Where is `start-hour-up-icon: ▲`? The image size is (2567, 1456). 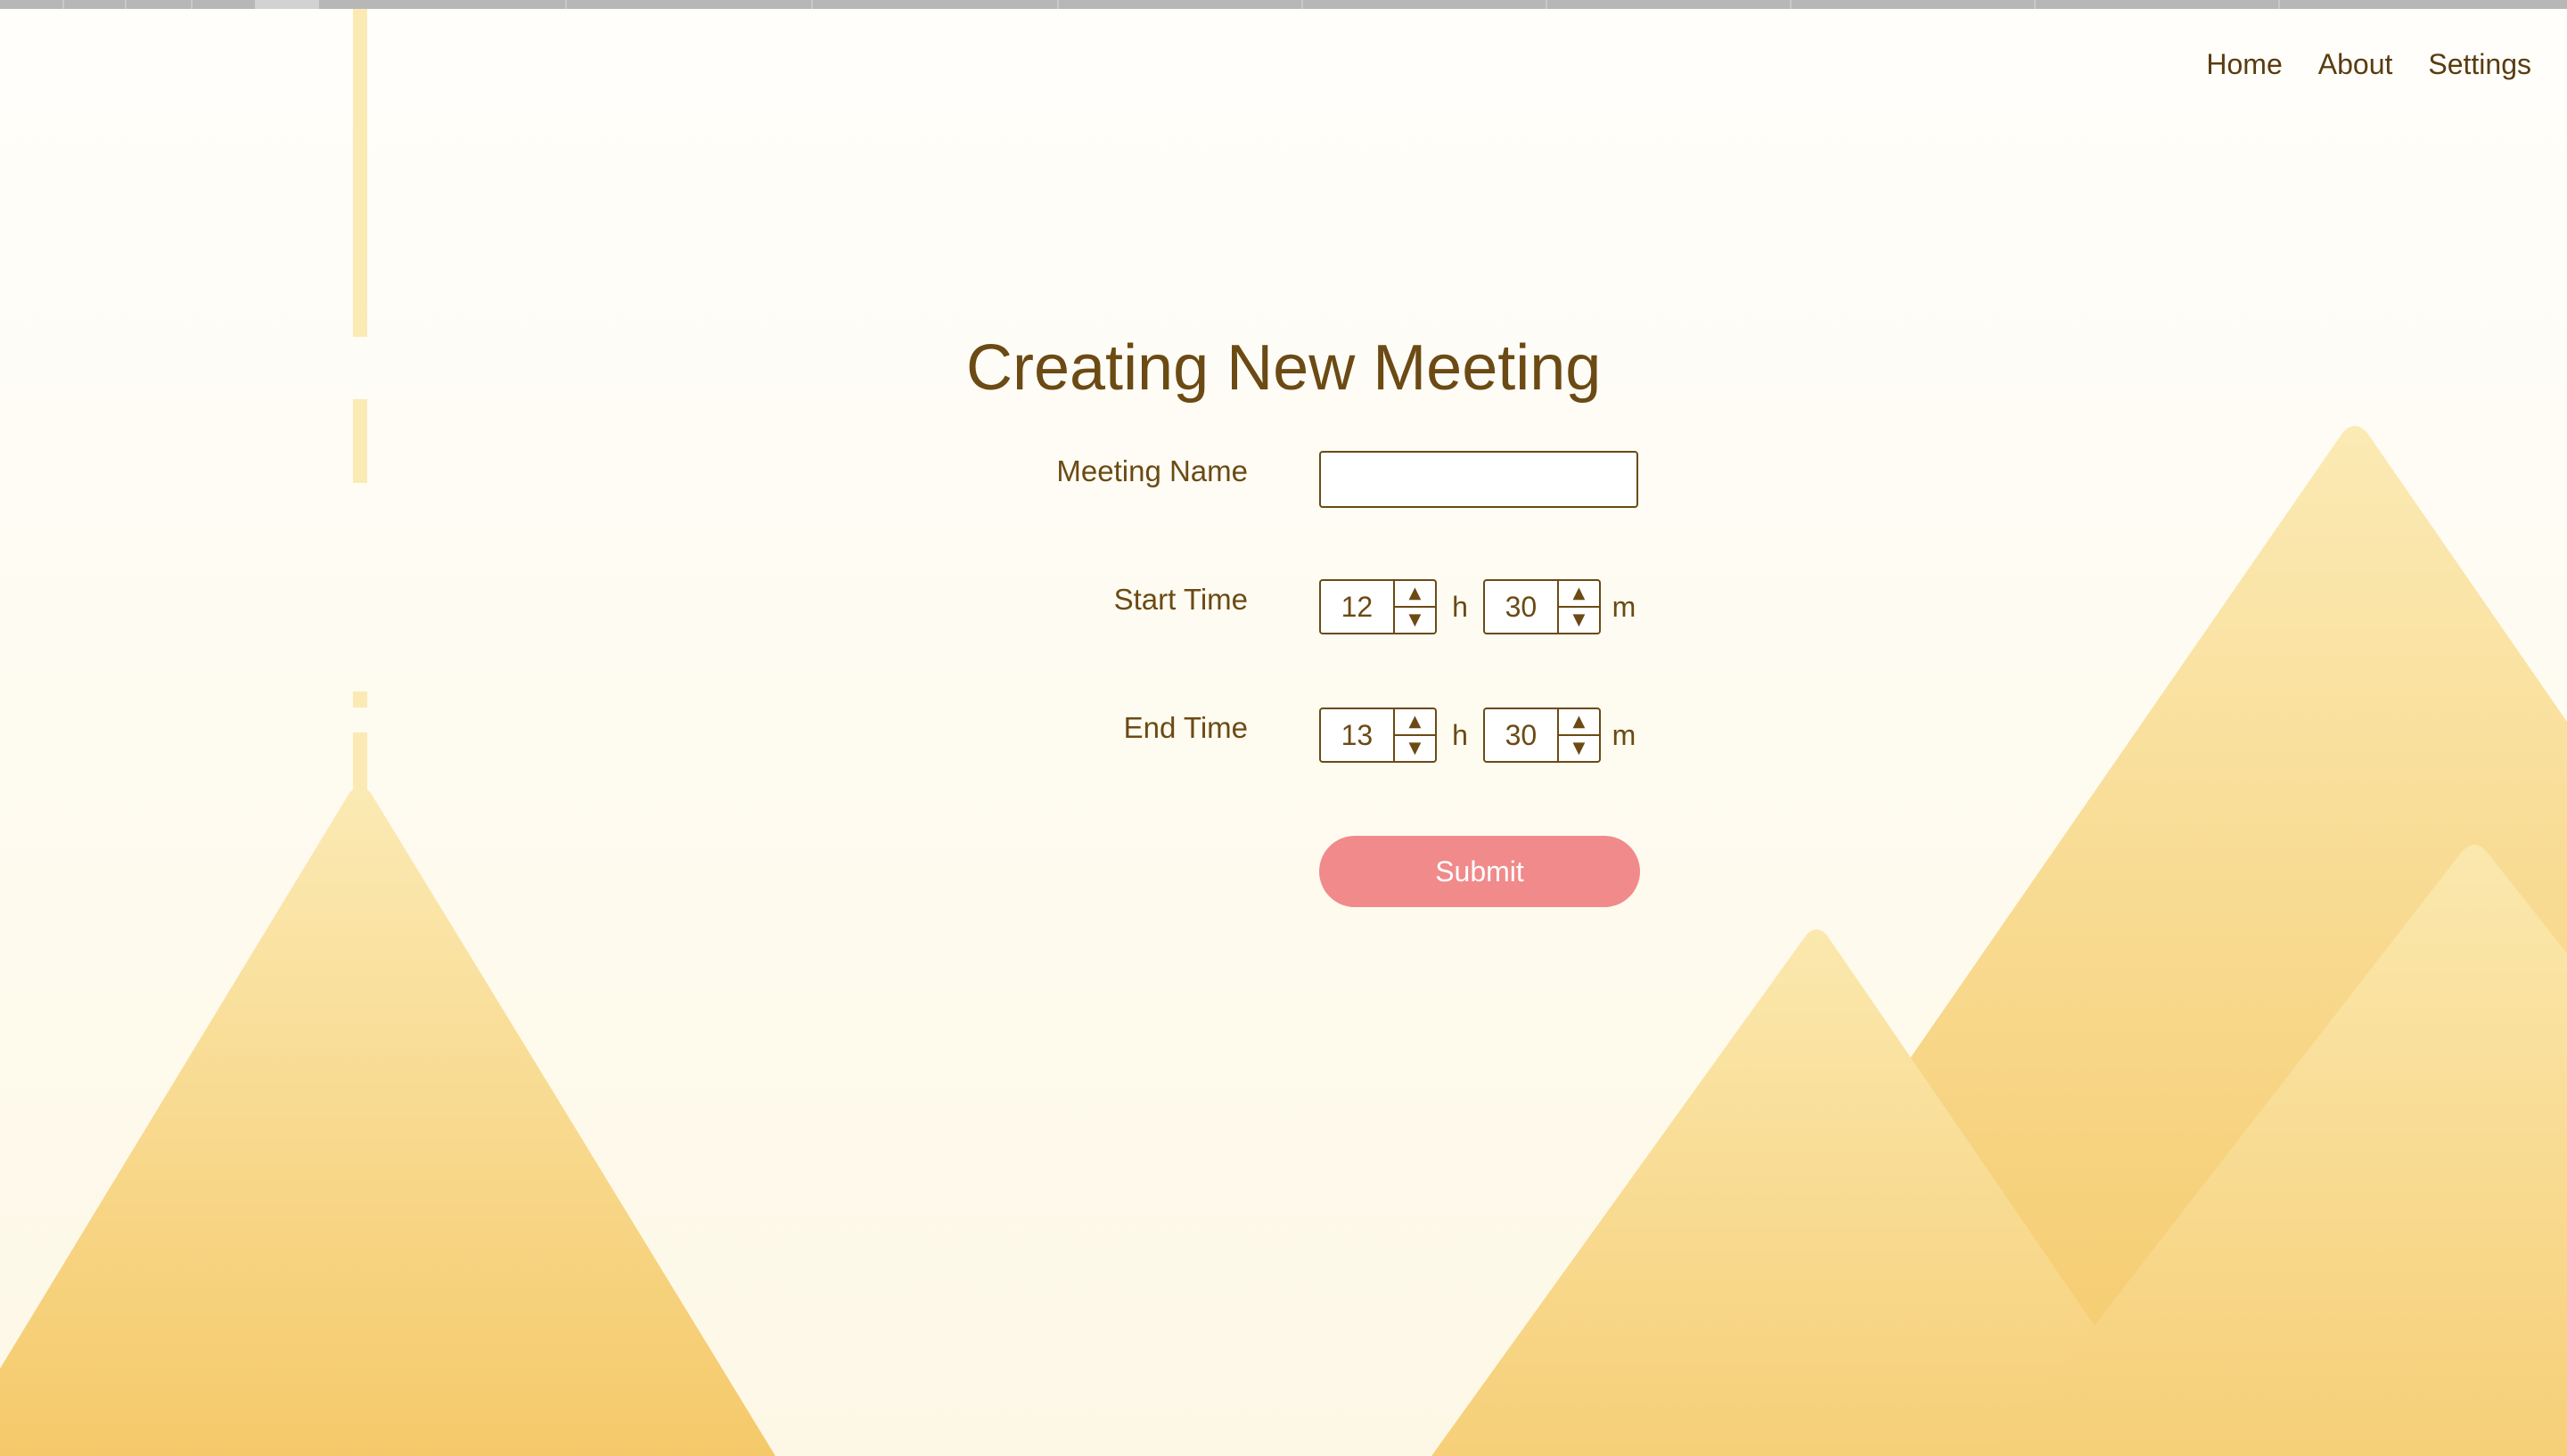 start-hour-up-icon: ▲ is located at coordinates (1414, 594).